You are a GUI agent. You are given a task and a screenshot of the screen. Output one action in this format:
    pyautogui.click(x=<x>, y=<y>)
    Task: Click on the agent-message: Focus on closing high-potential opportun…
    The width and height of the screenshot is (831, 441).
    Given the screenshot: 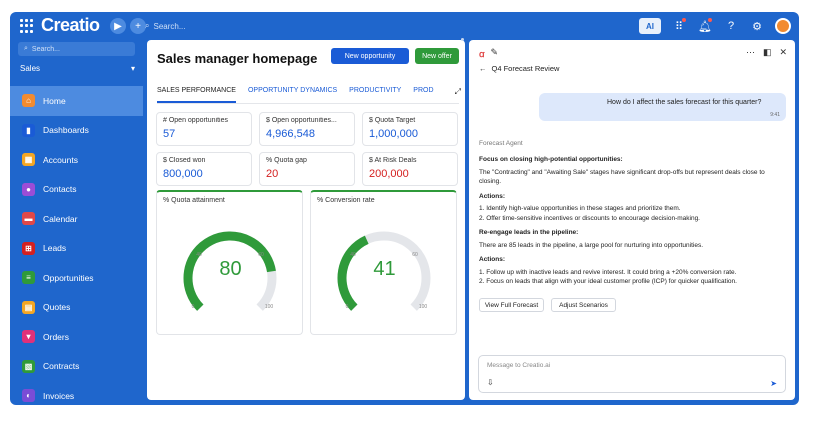 What is the action you would take?
    pyautogui.click(x=633, y=223)
    